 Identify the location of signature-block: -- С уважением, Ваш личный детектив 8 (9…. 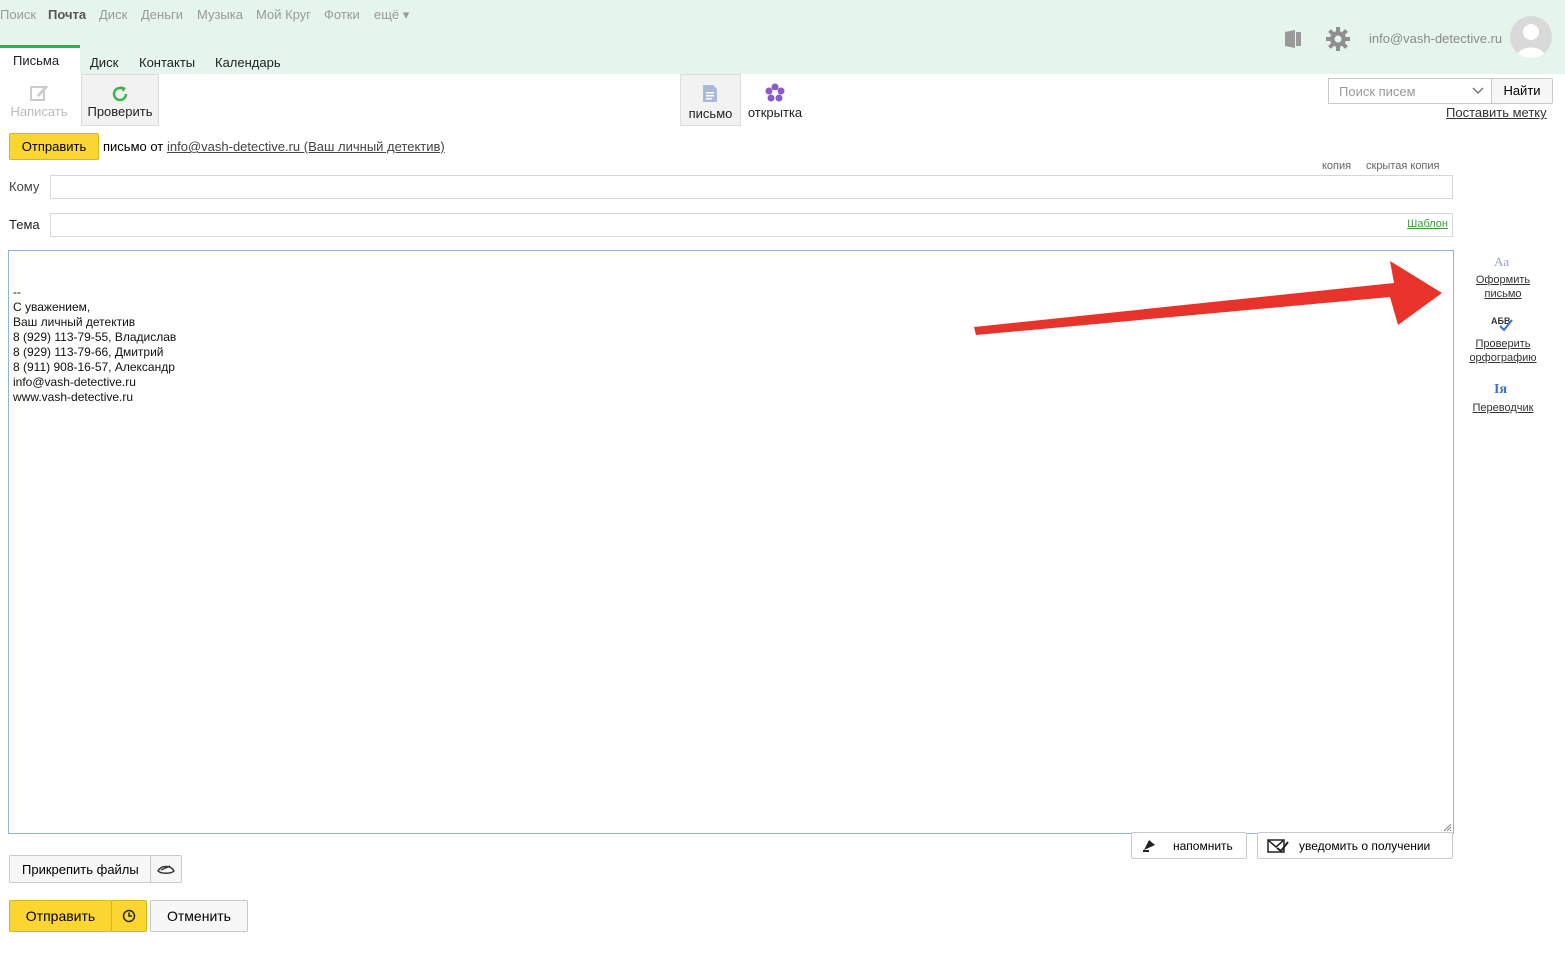
(94, 345).